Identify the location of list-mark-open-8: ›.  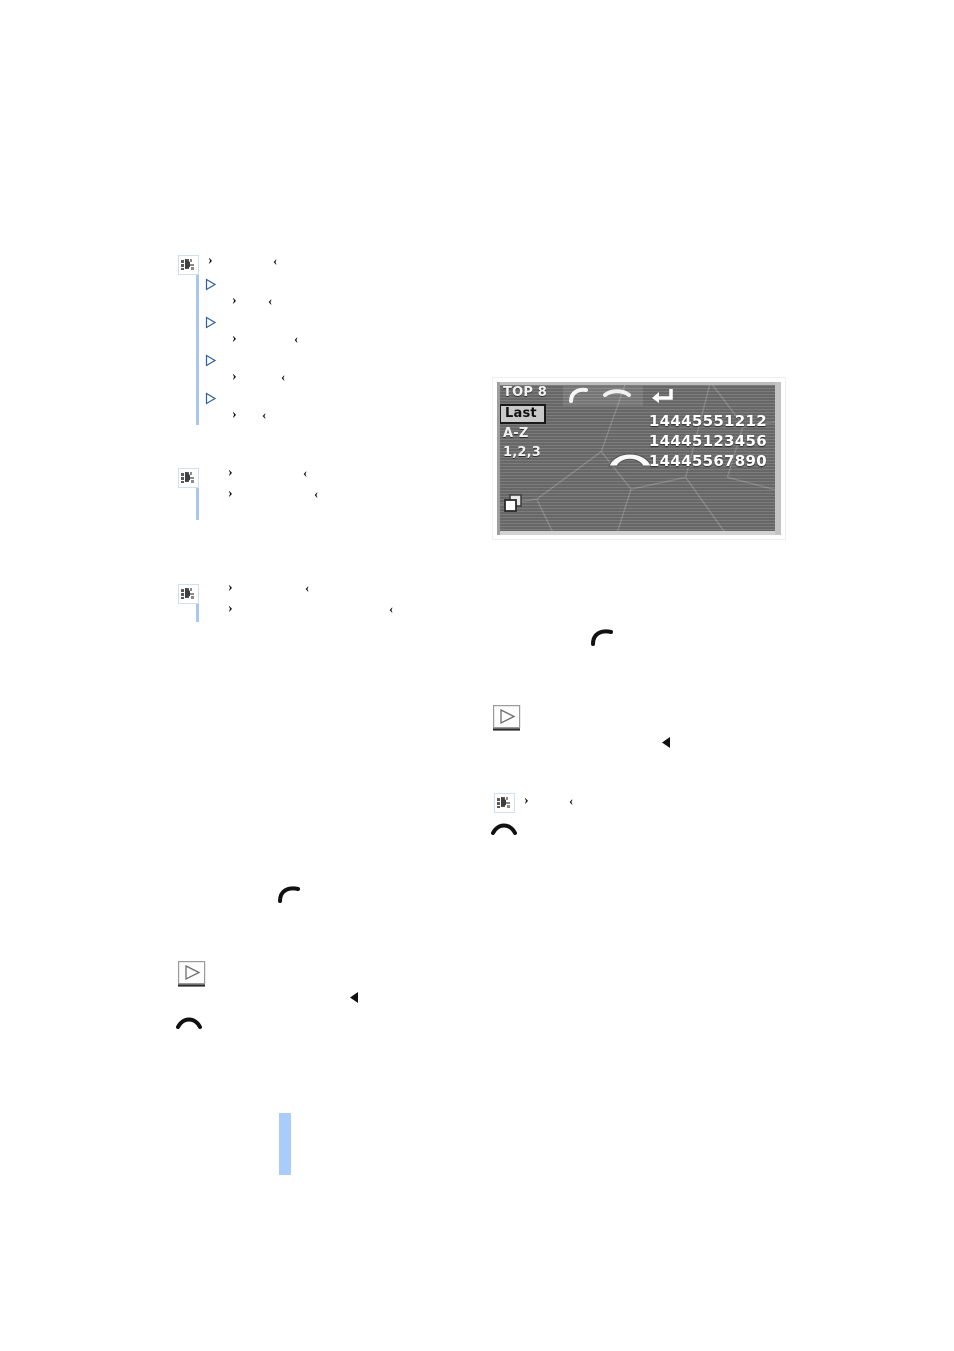
(230, 587).